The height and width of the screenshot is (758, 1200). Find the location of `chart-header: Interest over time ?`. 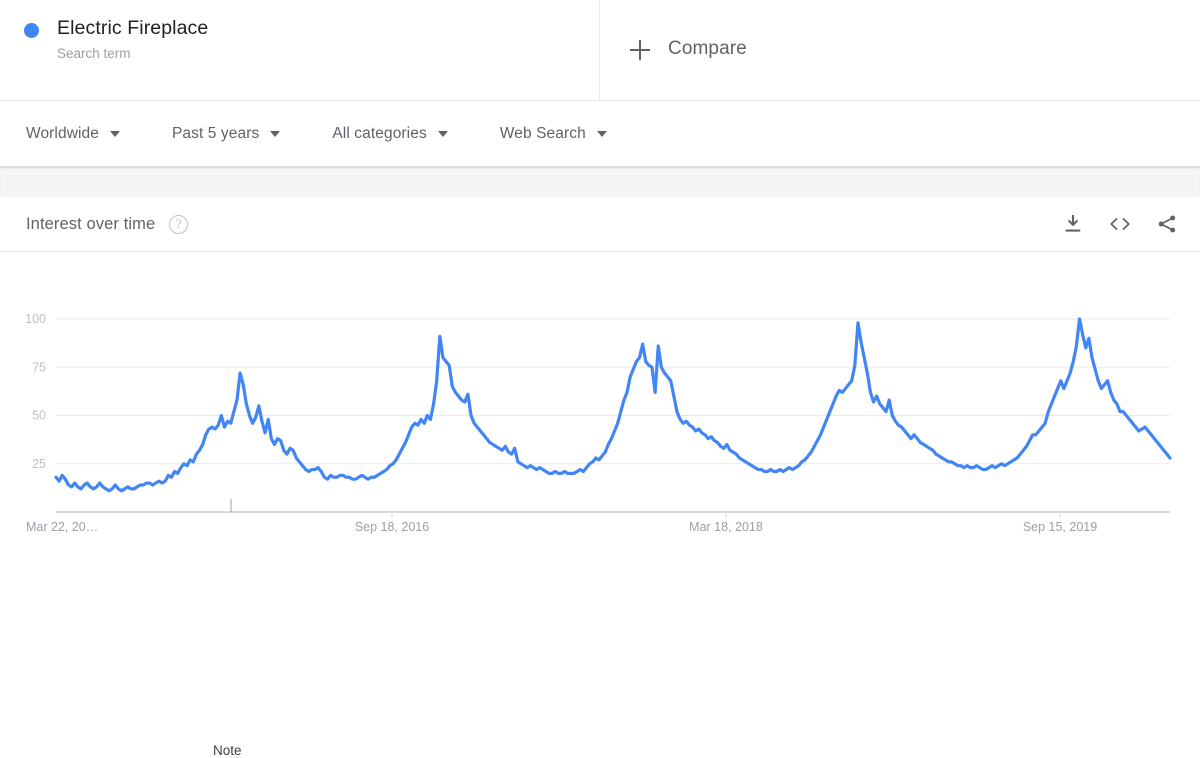

chart-header: Interest over time ? is located at coordinates (600, 224).